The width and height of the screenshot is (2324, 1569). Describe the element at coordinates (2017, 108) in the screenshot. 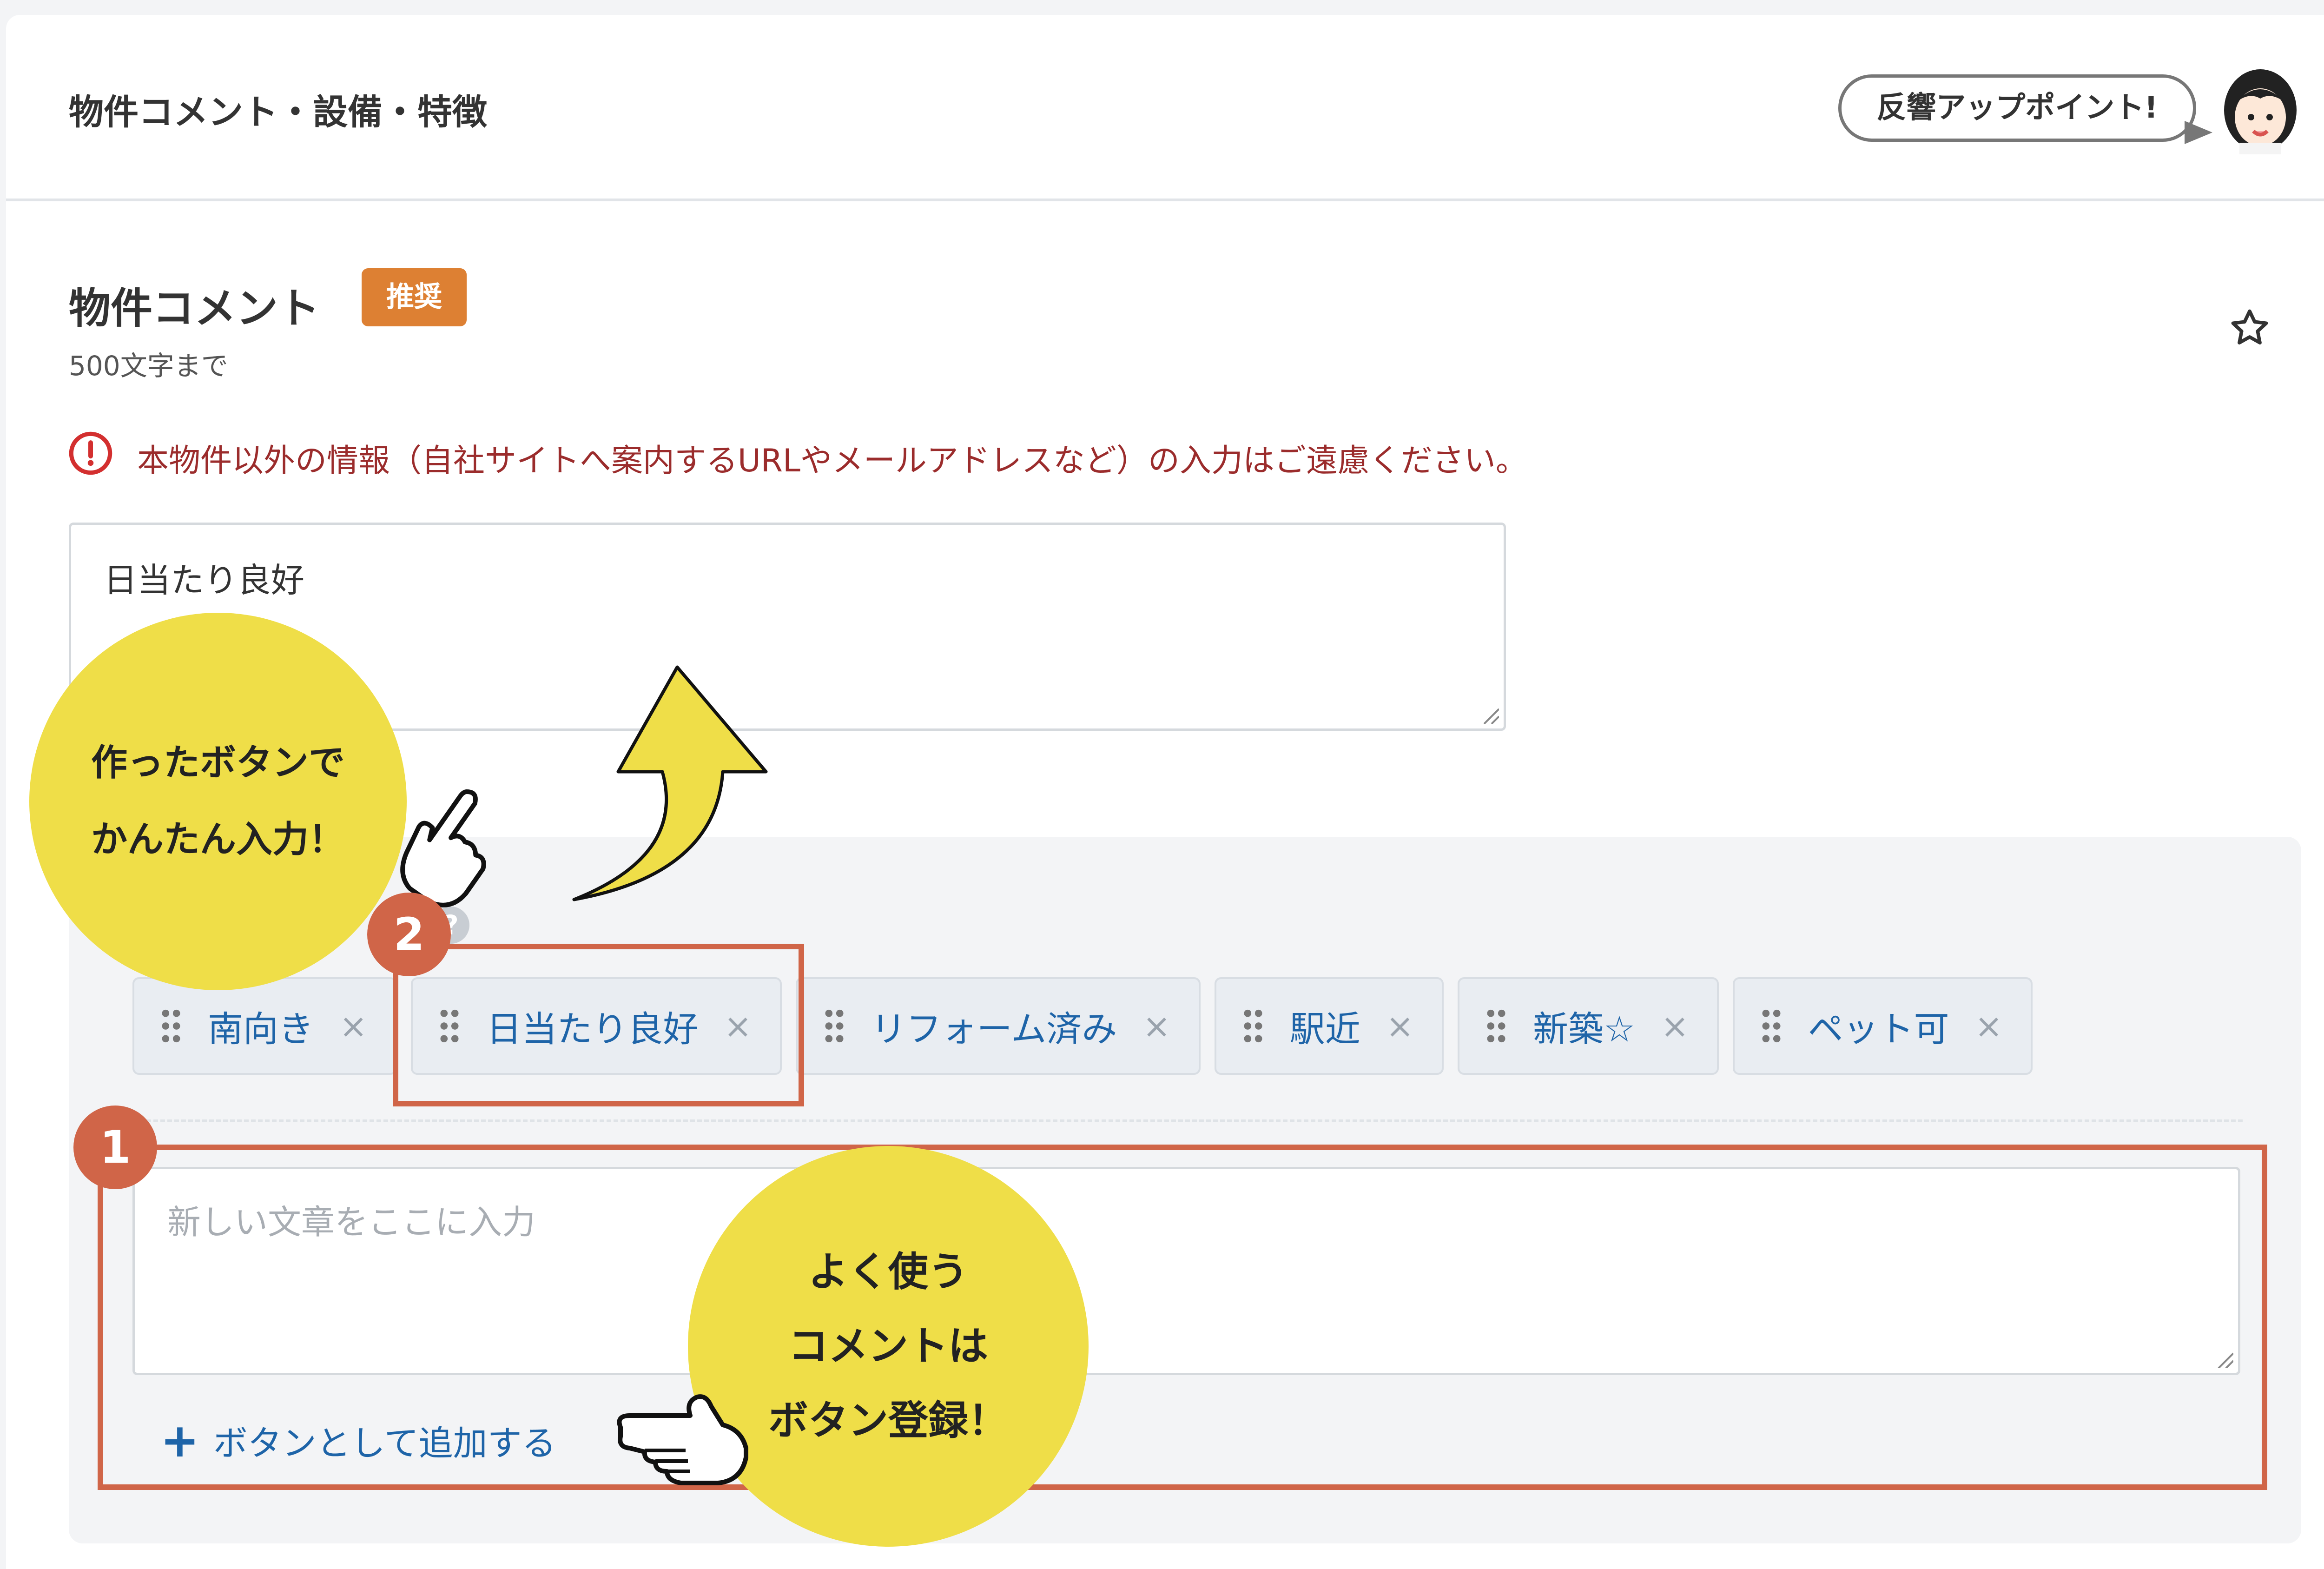

I see `response-up-point-bubble: 反響アップポイント!` at that location.